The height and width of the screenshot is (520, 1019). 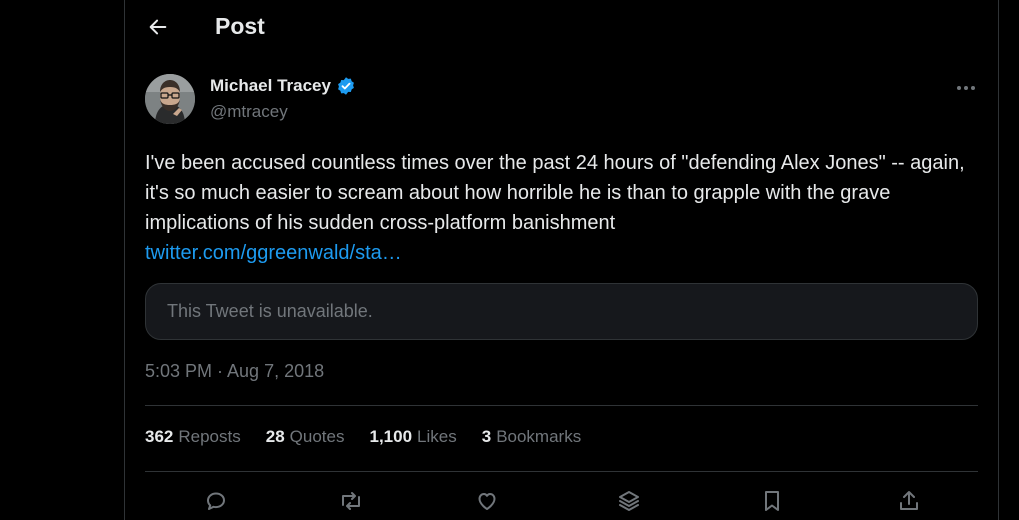 What do you see at coordinates (486, 436) in the screenshot?
I see `stat-count: 3` at bounding box center [486, 436].